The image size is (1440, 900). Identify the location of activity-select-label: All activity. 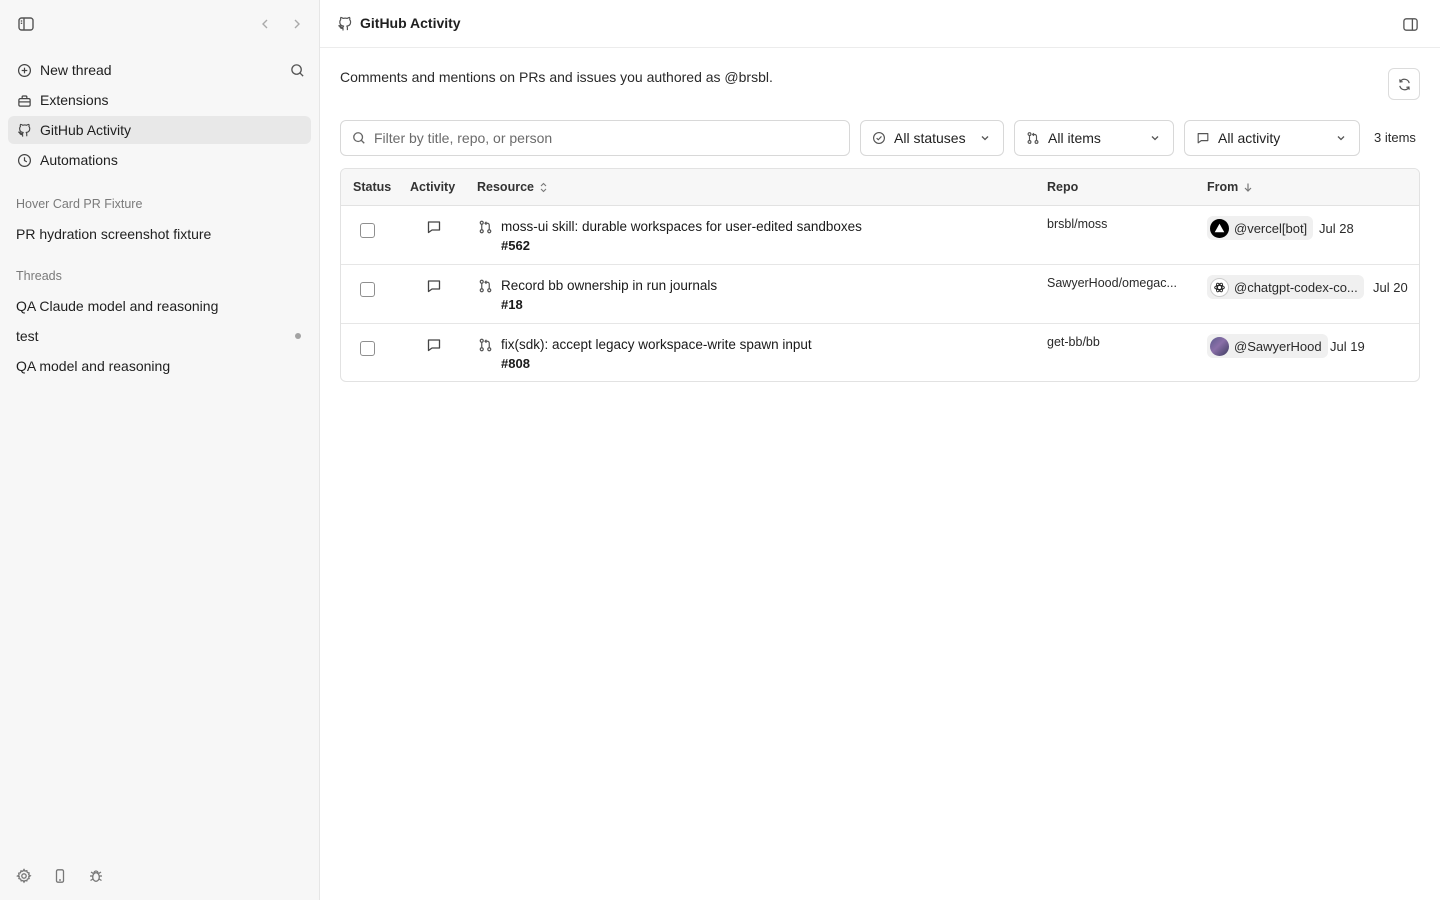
(1249, 138).